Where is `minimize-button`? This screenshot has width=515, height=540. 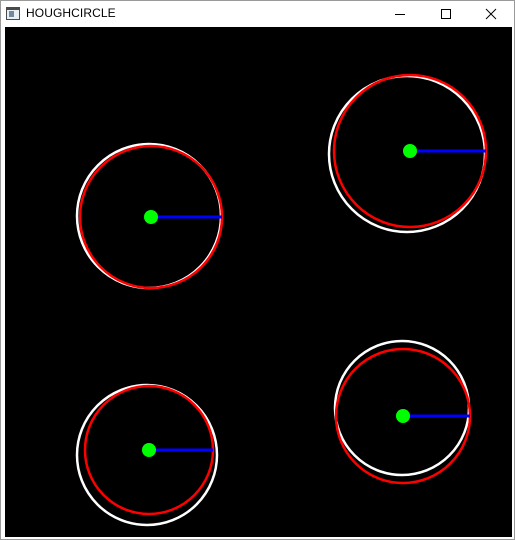
minimize-button is located at coordinates (400, 14).